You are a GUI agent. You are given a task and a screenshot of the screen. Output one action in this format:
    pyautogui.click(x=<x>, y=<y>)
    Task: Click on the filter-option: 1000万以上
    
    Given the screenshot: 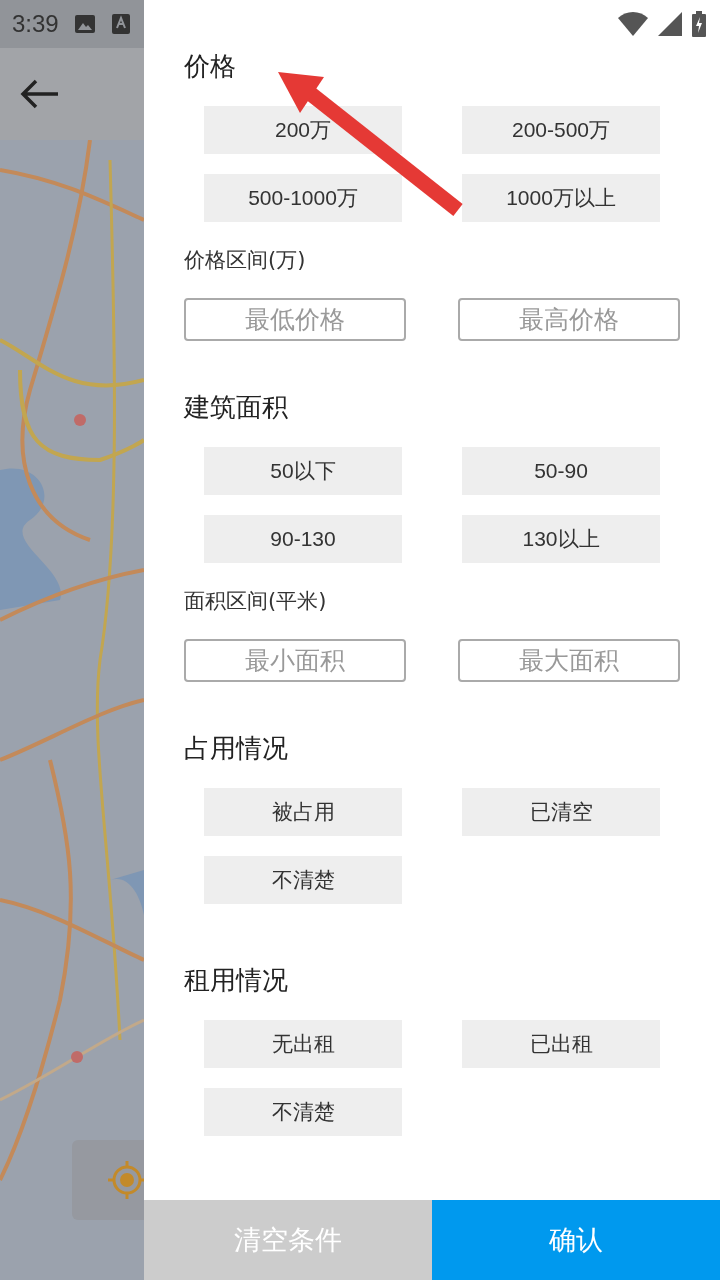 What is the action you would take?
    pyautogui.click(x=561, y=198)
    